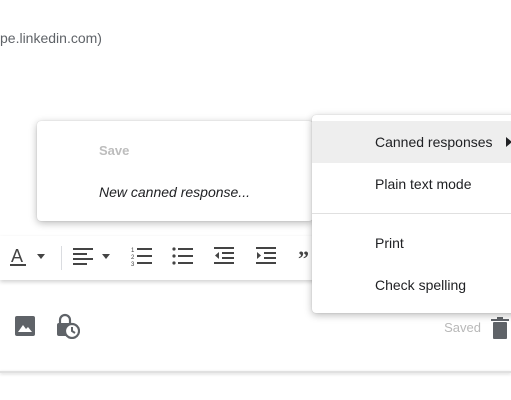  Describe the element at coordinates (423, 184) in the screenshot. I see `menu-item-label: Plain text mode` at that location.